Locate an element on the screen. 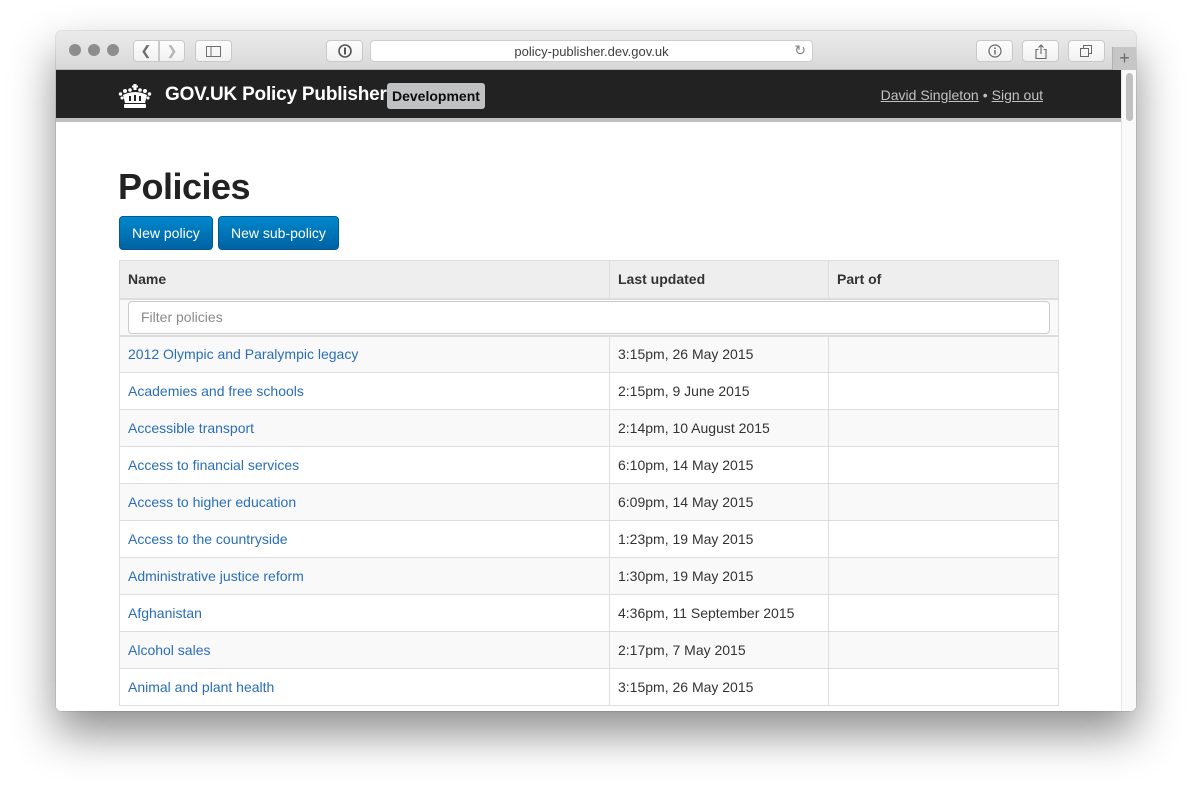 This screenshot has height=791, width=1192. policy-name-cell: Accessible transport is located at coordinates (364, 428).